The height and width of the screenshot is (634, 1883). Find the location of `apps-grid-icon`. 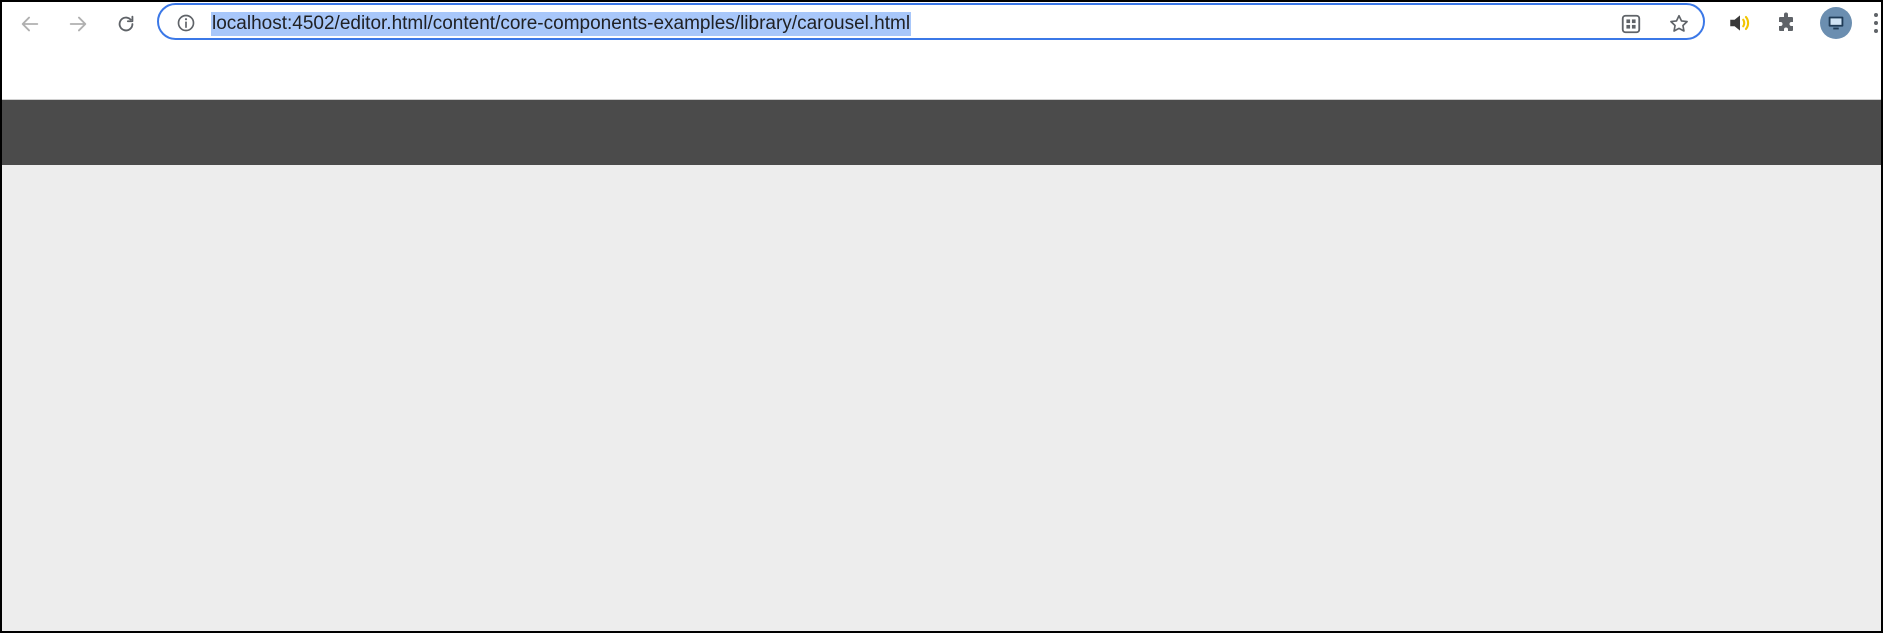

apps-grid-icon is located at coordinates (1631, 24).